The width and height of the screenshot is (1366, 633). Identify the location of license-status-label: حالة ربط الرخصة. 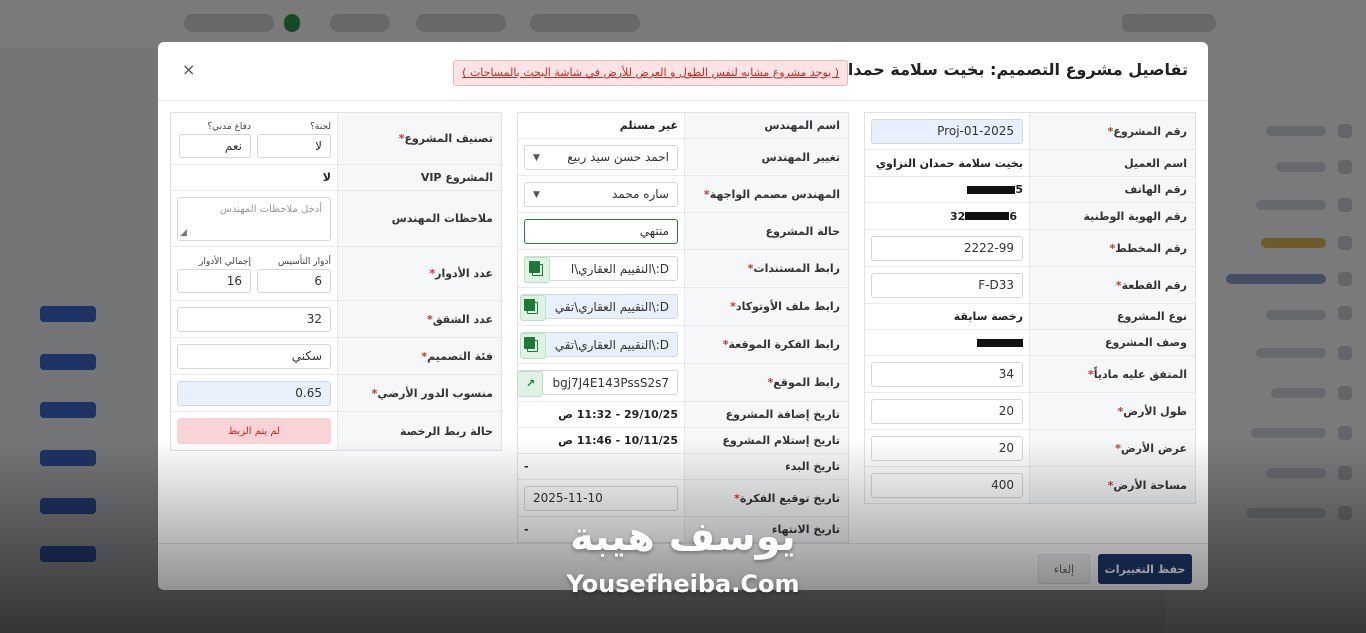
(419, 431).